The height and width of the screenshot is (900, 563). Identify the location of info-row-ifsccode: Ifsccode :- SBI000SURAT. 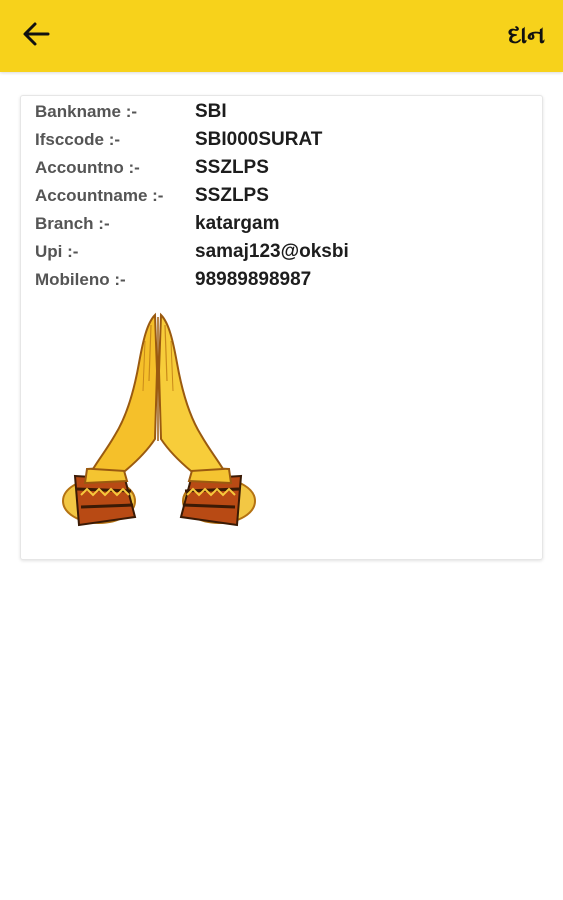
(280, 140).